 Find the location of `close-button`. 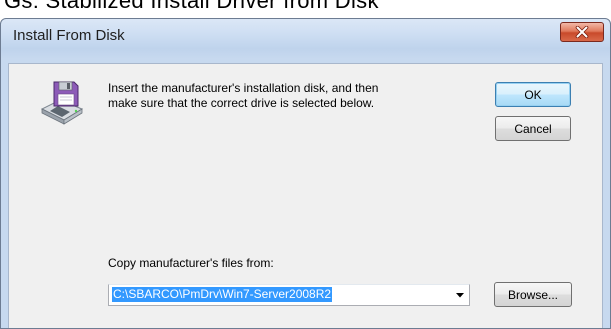

close-button is located at coordinates (582, 32).